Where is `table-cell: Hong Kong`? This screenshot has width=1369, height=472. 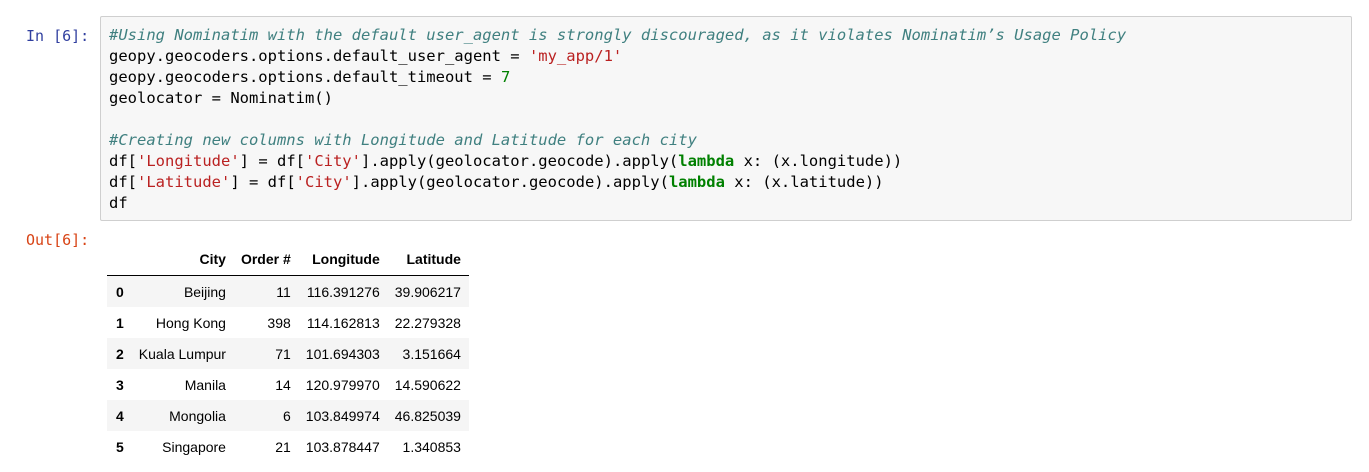 table-cell: Hong Kong is located at coordinates (190, 322).